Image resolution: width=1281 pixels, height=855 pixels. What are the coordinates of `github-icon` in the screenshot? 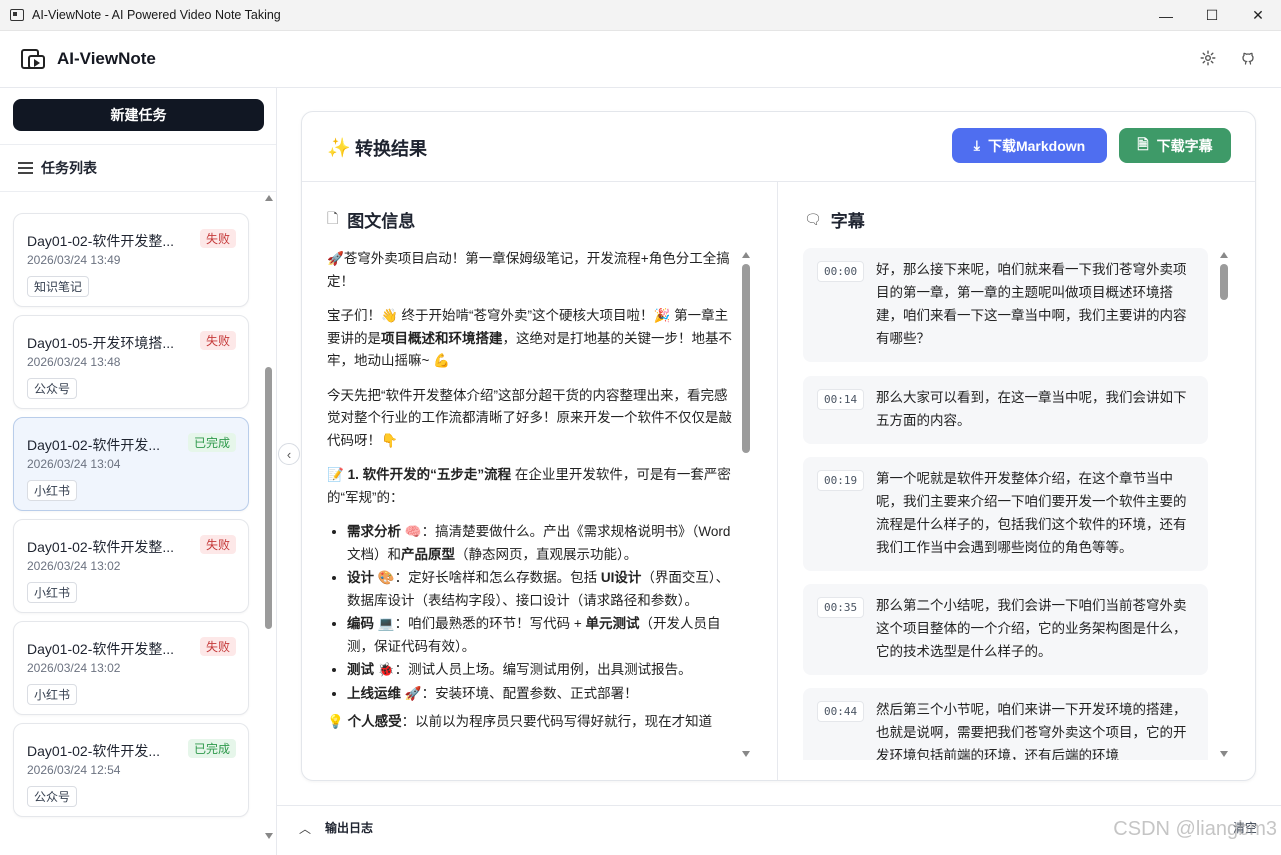 It's located at (1248, 58).